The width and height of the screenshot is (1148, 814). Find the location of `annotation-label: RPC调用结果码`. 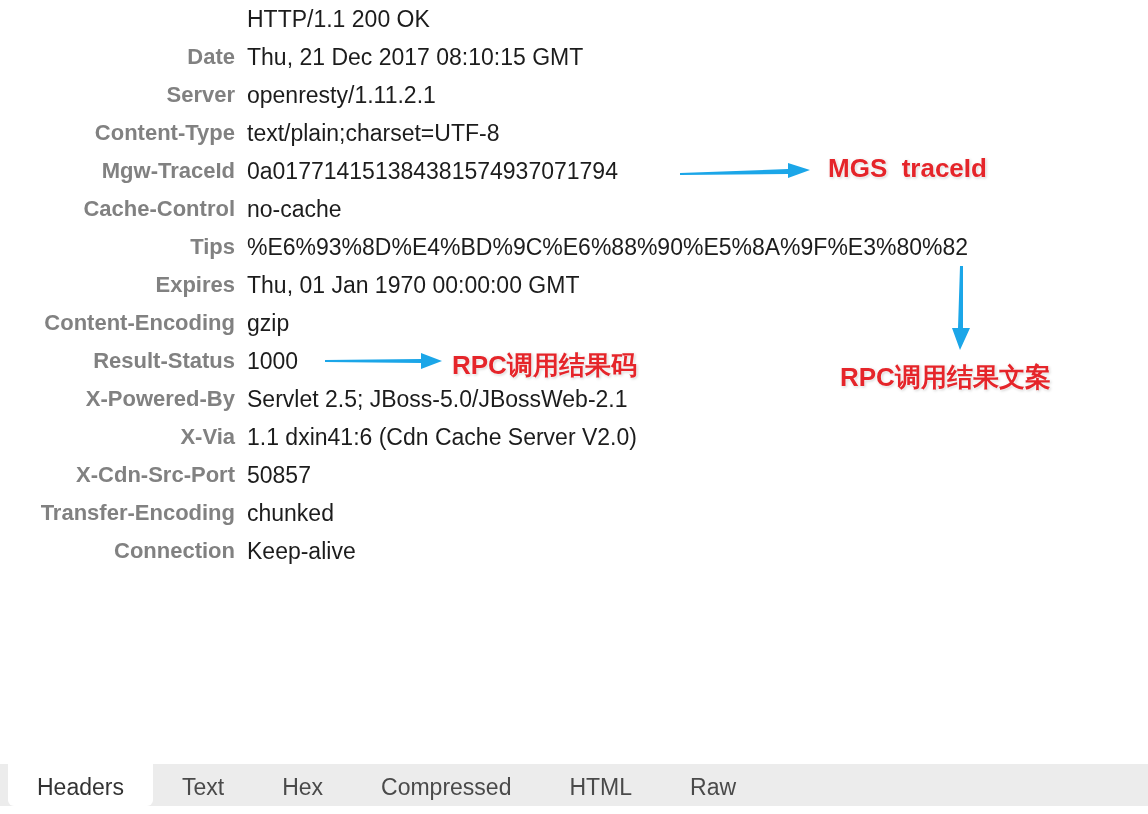

annotation-label: RPC调用结果码 is located at coordinates (544, 365).